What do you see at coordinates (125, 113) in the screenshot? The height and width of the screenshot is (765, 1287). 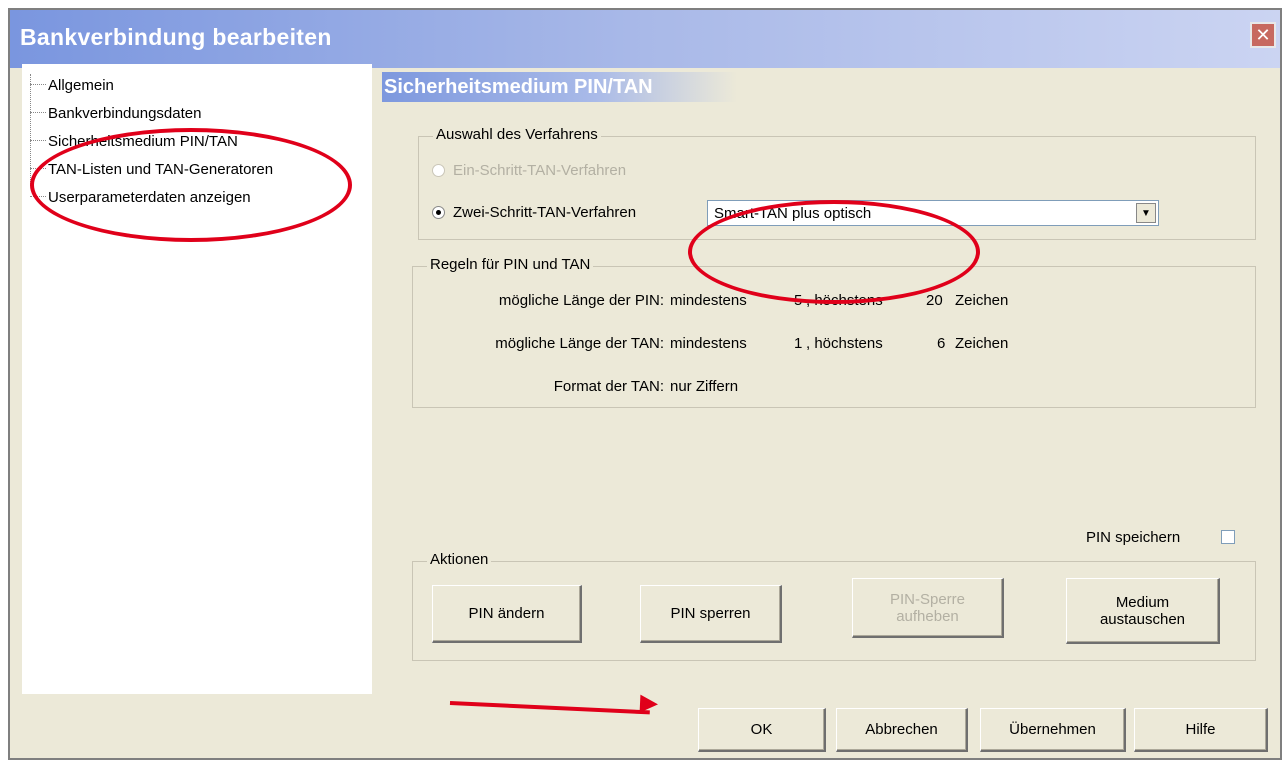 I see `tree-item-label: Bankverbindungsdaten` at bounding box center [125, 113].